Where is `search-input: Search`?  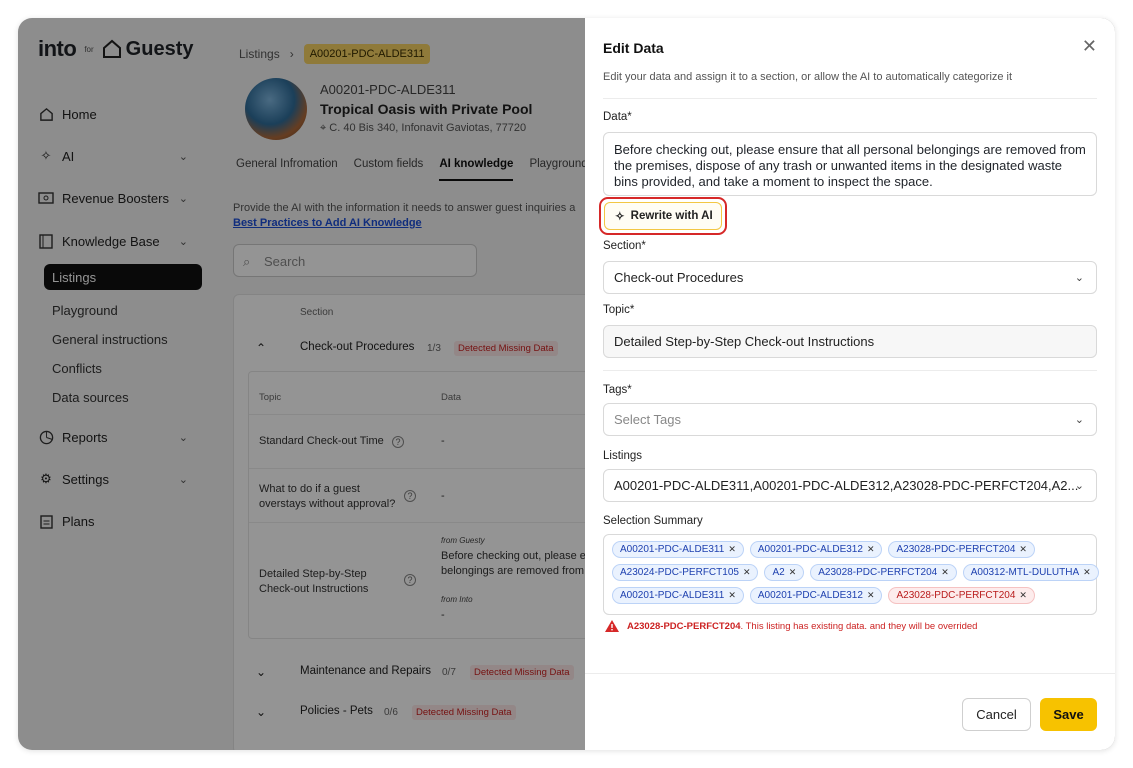
search-input: Search is located at coordinates (355, 260).